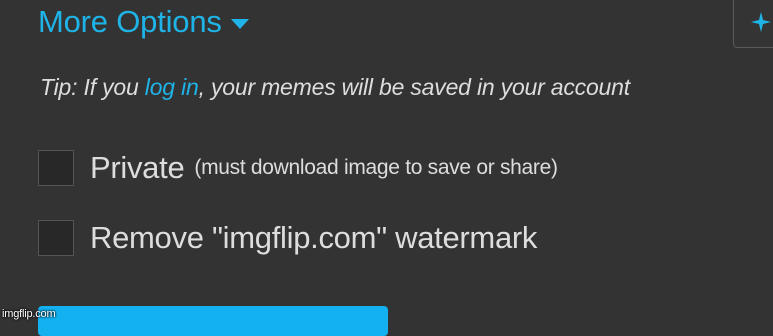  Describe the element at coordinates (137, 168) in the screenshot. I see `private-label: Private` at that location.